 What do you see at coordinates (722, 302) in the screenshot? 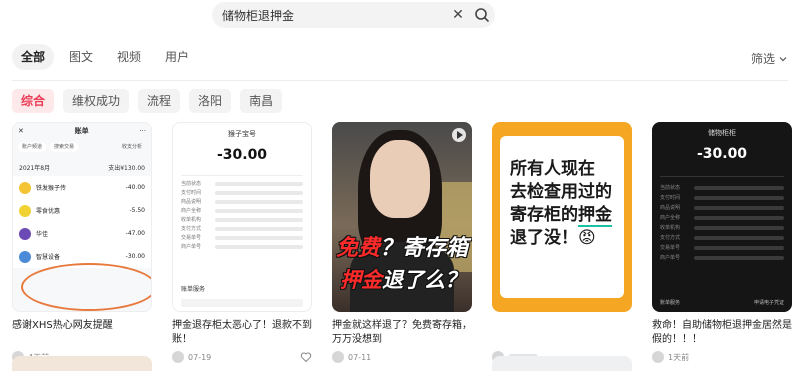
I see `receipt-footer: 账单服务 申请电子凭证` at bounding box center [722, 302].